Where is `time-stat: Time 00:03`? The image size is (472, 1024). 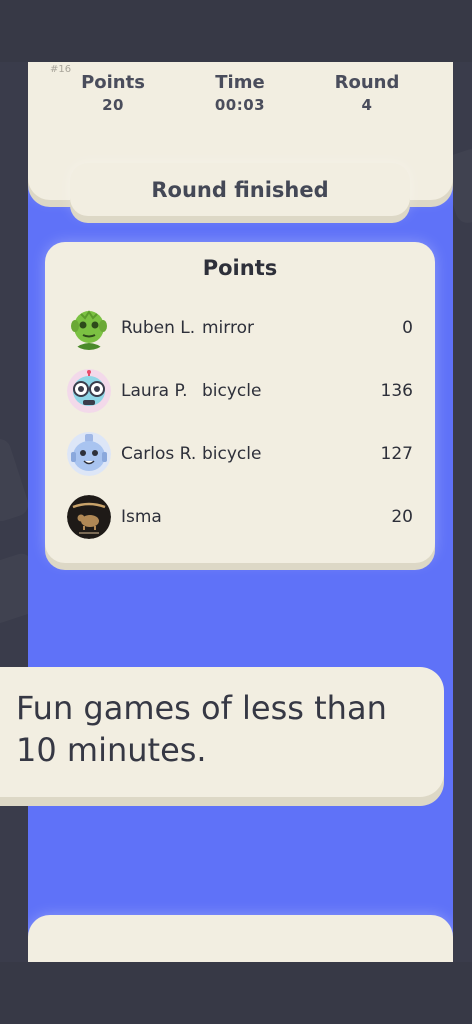 time-stat: Time 00:03 is located at coordinates (240, 93).